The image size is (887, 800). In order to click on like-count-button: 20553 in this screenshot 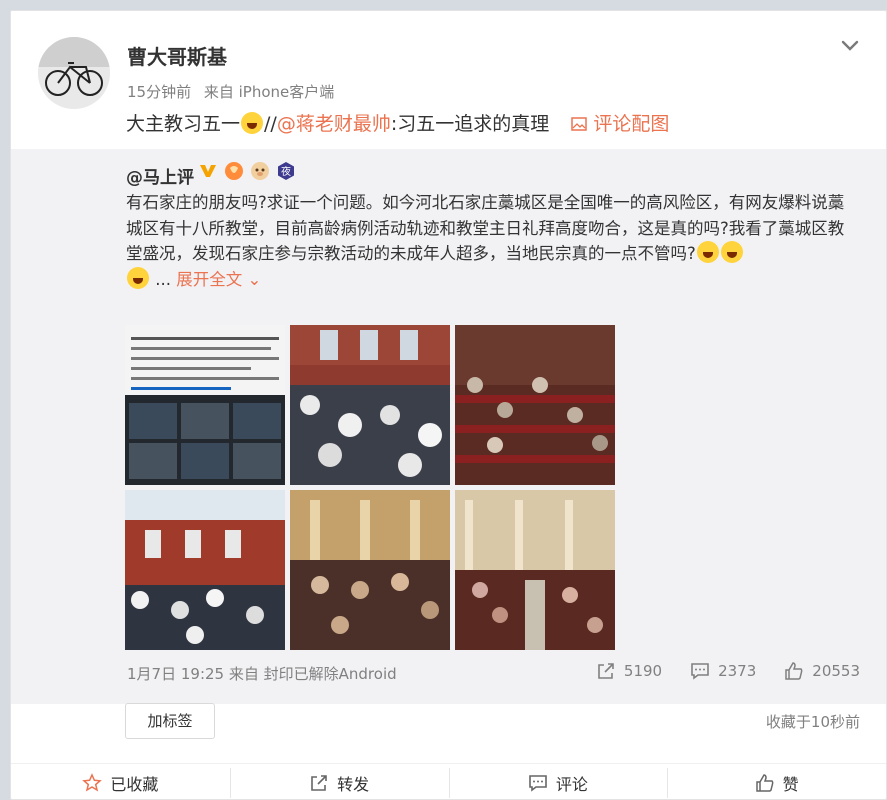, I will do `click(822, 671)`.